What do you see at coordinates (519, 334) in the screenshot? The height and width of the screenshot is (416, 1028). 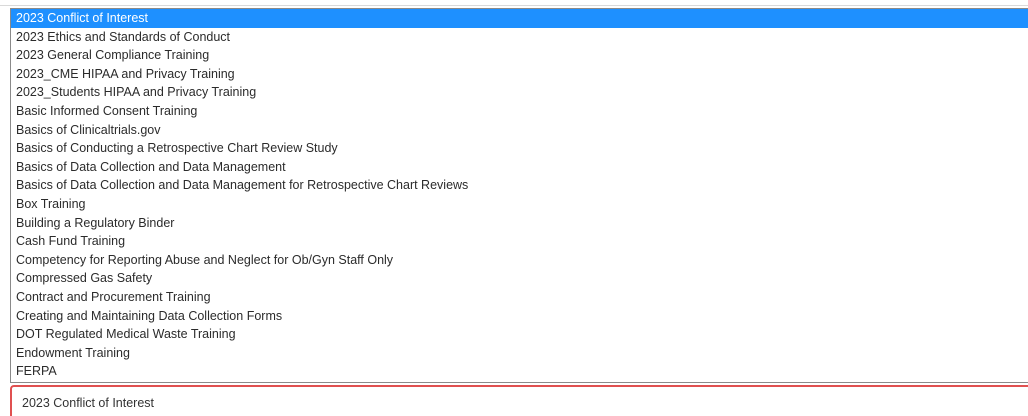 I see `dropdown-option: DOT Regulated Medical Waste Training` at bounding box center [519, 334].